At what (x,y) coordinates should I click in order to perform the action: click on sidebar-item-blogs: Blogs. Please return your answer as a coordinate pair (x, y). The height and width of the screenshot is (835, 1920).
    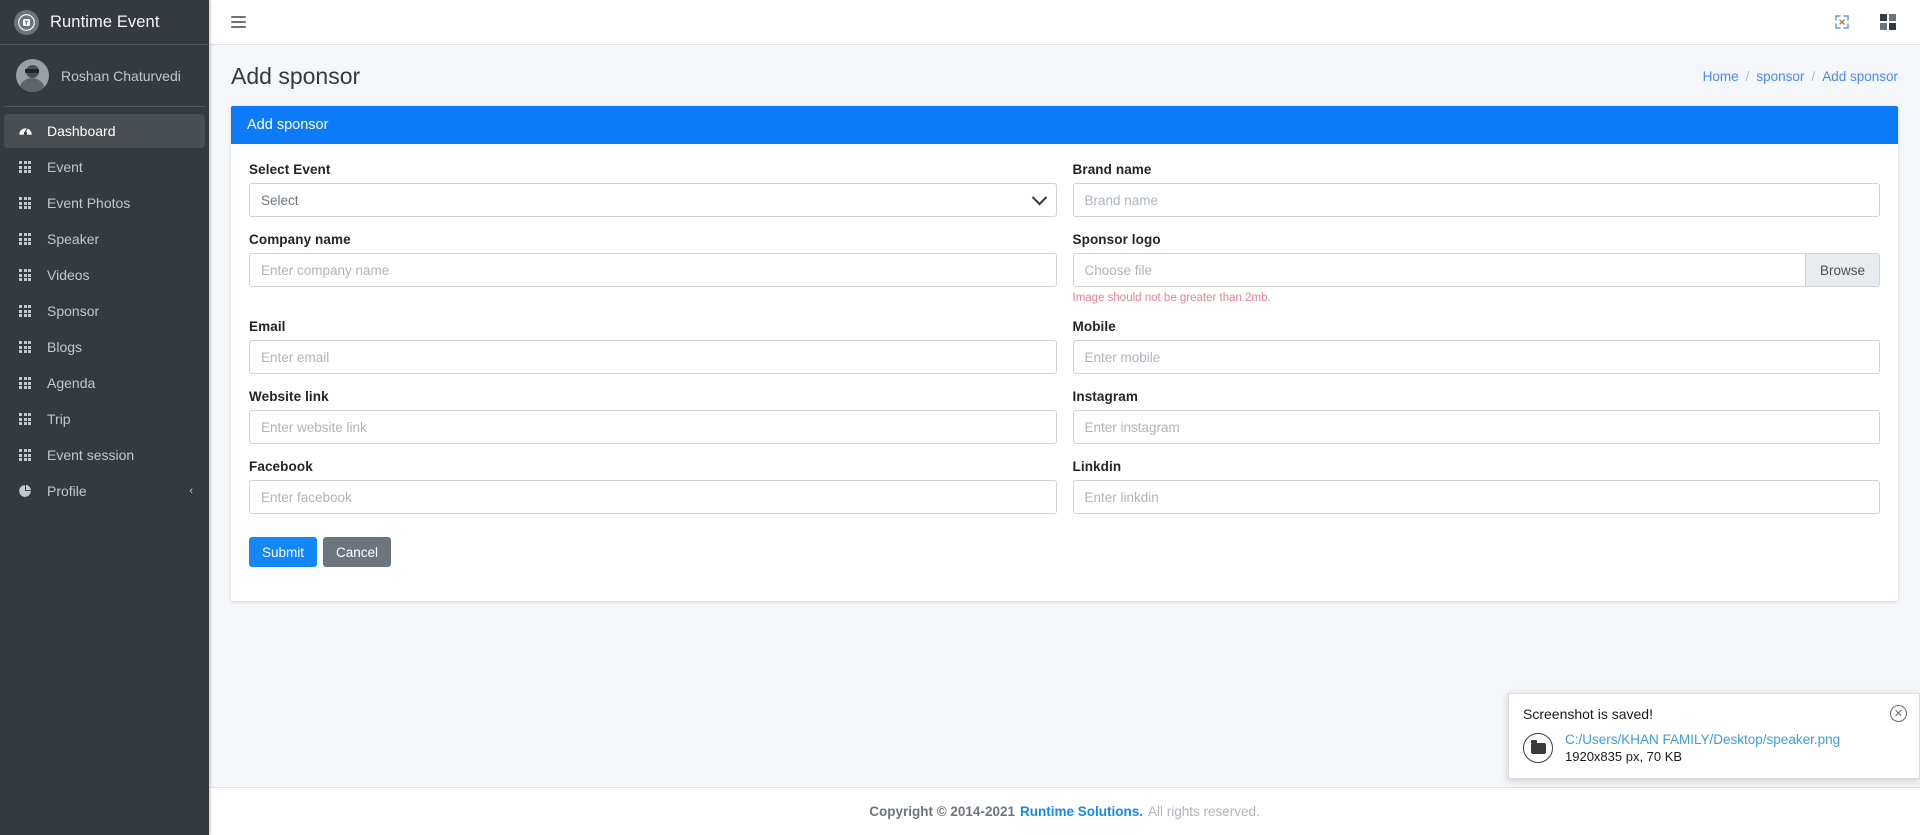
    Looking at the image, I should click on (104, 347).